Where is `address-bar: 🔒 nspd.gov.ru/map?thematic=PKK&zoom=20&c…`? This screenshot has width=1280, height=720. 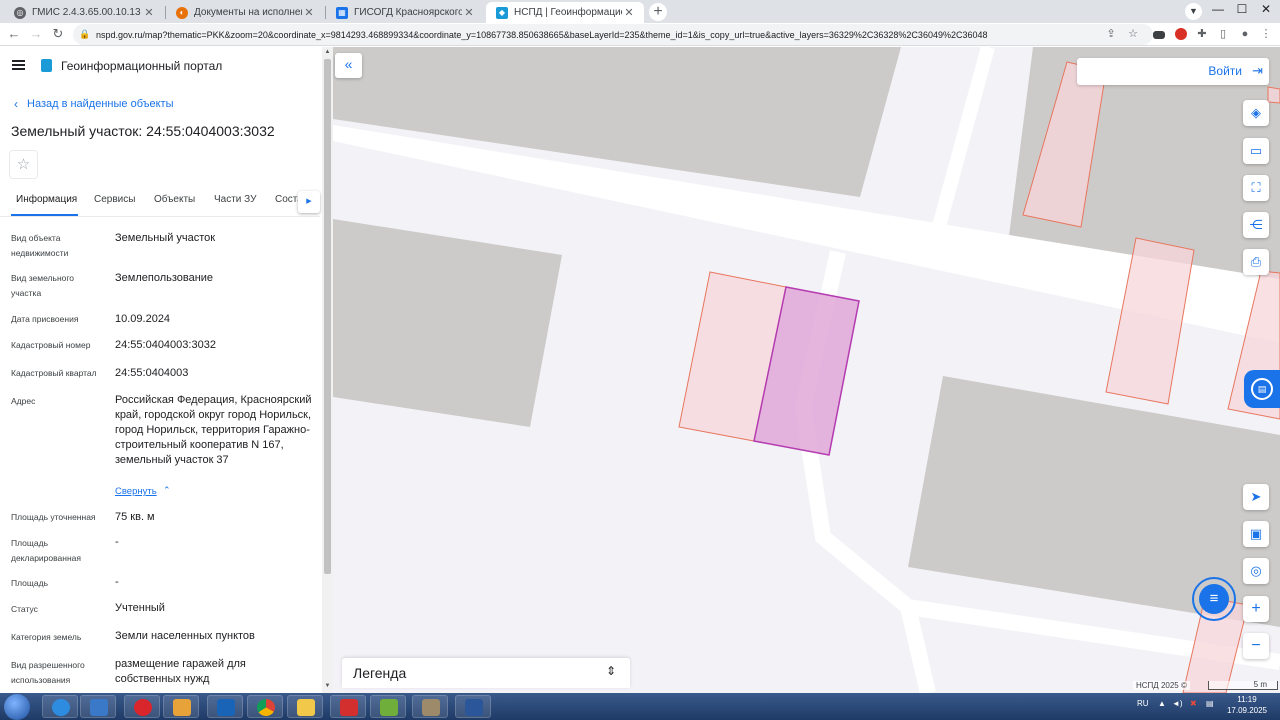 address-bar: 🔒 nspd.gov.ru/map?thematic=PKK&zoom=20&c… is located at coordinates (613, 34).